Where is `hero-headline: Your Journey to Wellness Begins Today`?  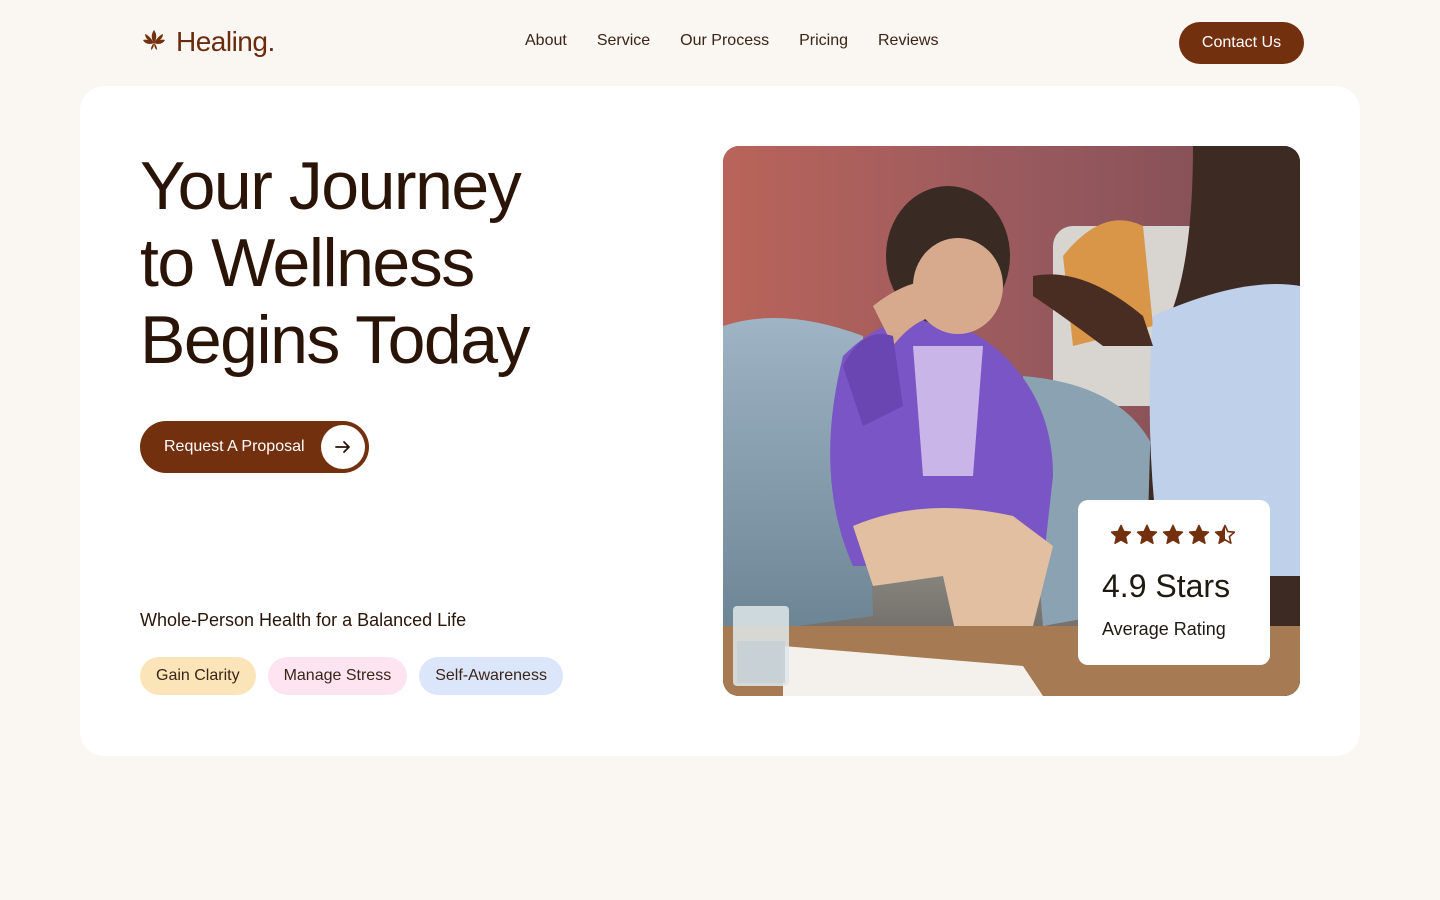
hero-headline: Your Journey to Wellness Begins Today is located at coordinates (410, 263).